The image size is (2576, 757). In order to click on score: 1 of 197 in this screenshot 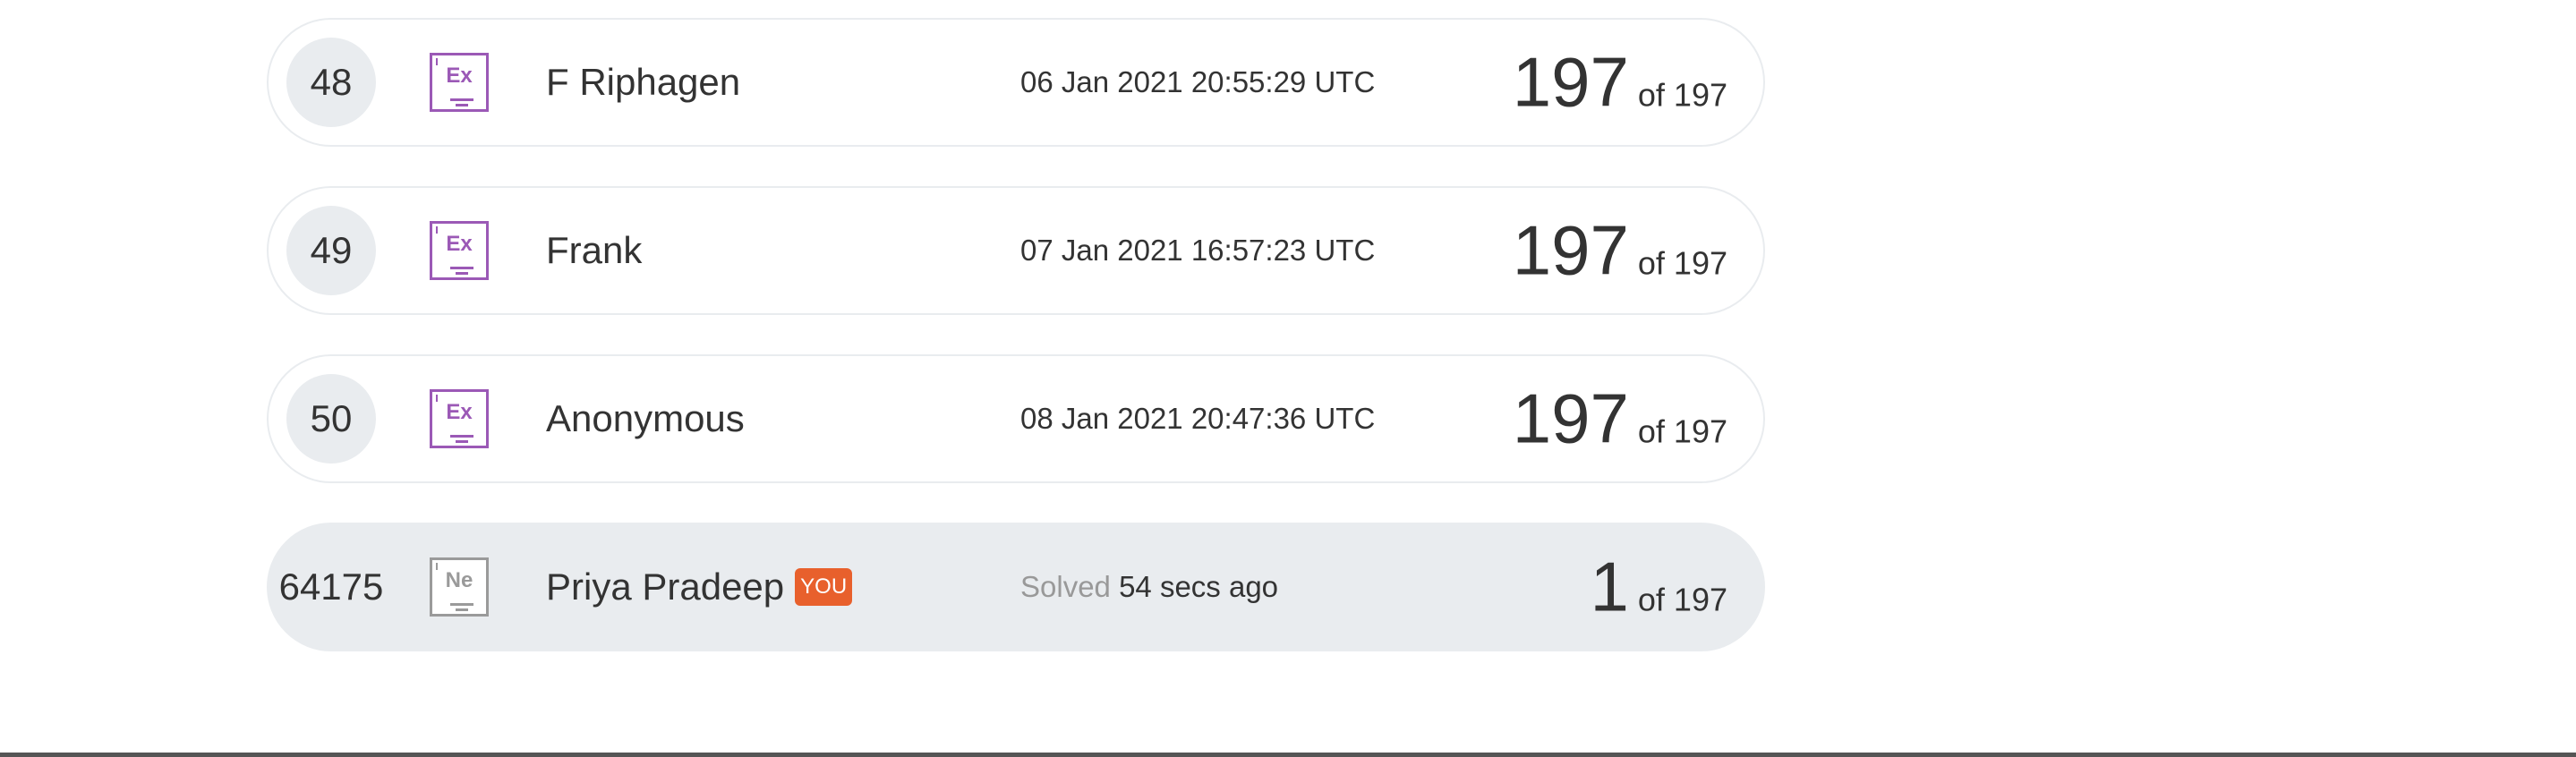, I will do `click(1659, 587)`.